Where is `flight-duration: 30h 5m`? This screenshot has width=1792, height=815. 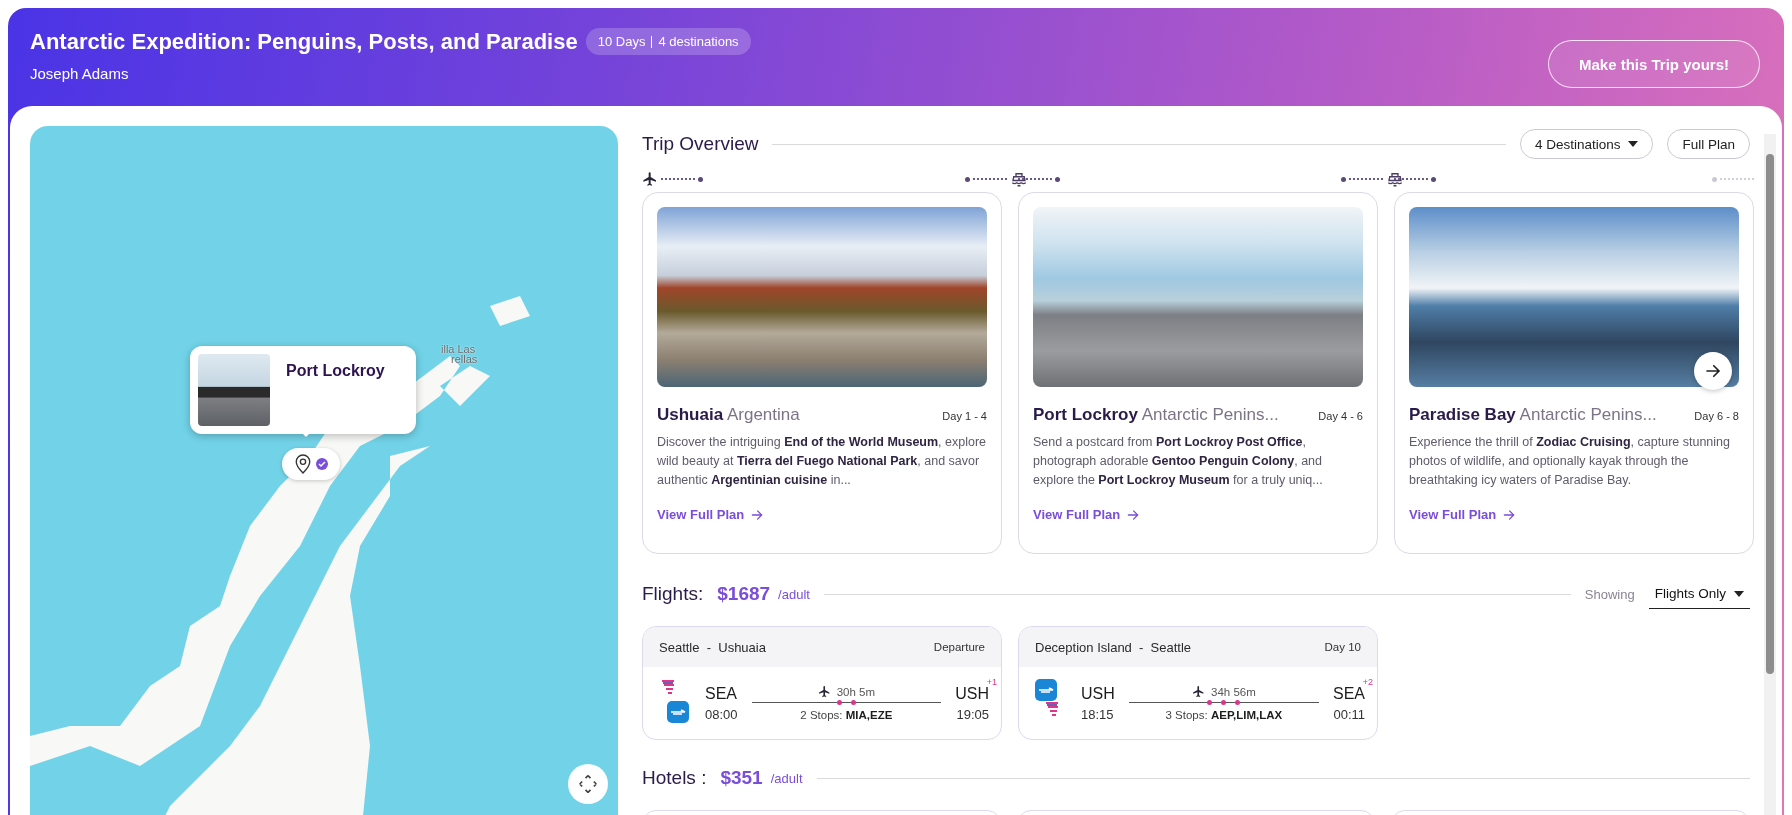
flight-duration: 30h 5m is located at coordinates (846, 691).